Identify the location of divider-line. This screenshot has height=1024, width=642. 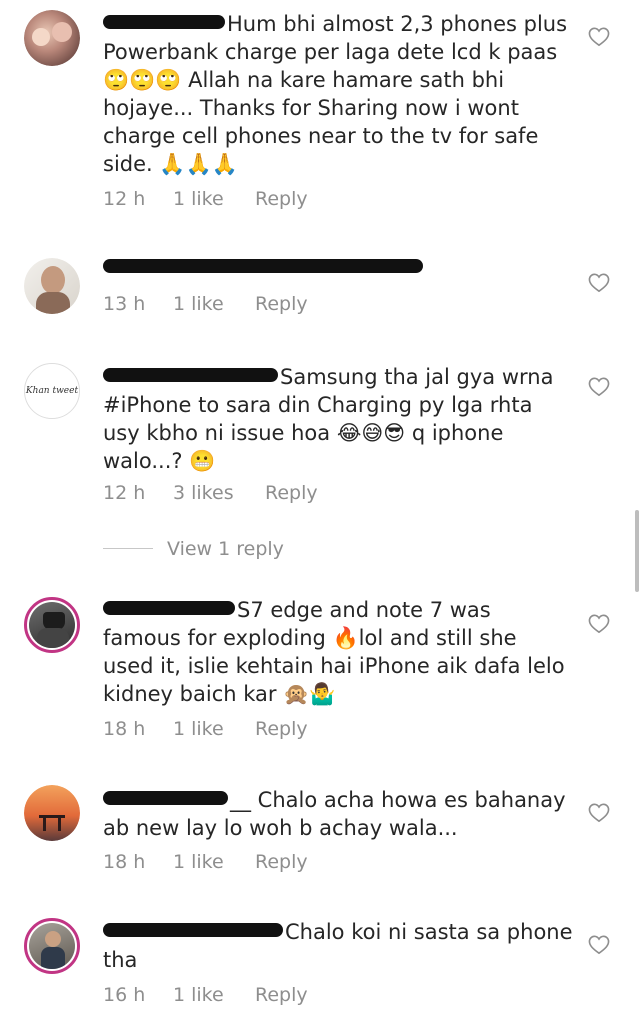
(128, 548).